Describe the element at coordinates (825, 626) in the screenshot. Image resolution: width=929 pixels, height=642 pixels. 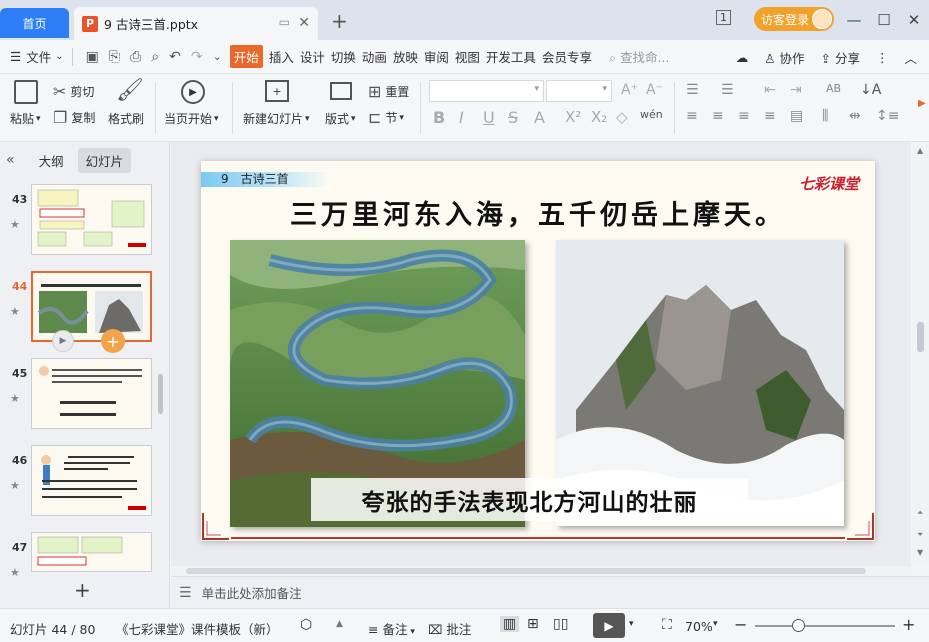
I see `zoom-slider-track` at that location.